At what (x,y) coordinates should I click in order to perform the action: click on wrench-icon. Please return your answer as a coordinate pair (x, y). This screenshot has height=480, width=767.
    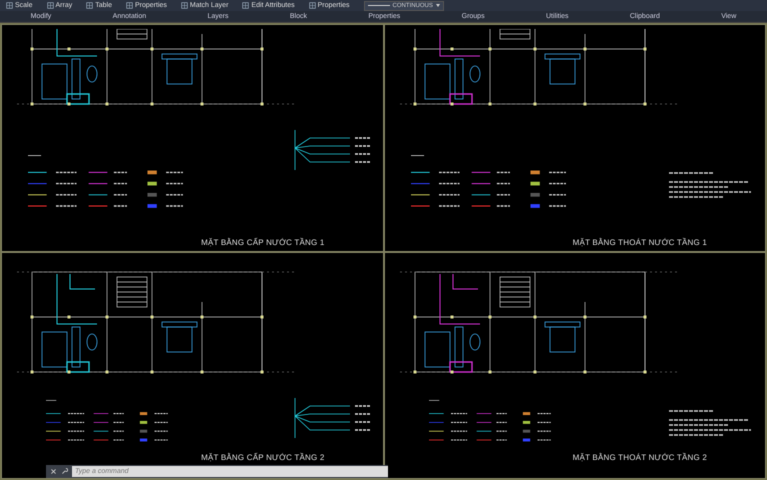
    Looking at the image, I should click on (64, 471).